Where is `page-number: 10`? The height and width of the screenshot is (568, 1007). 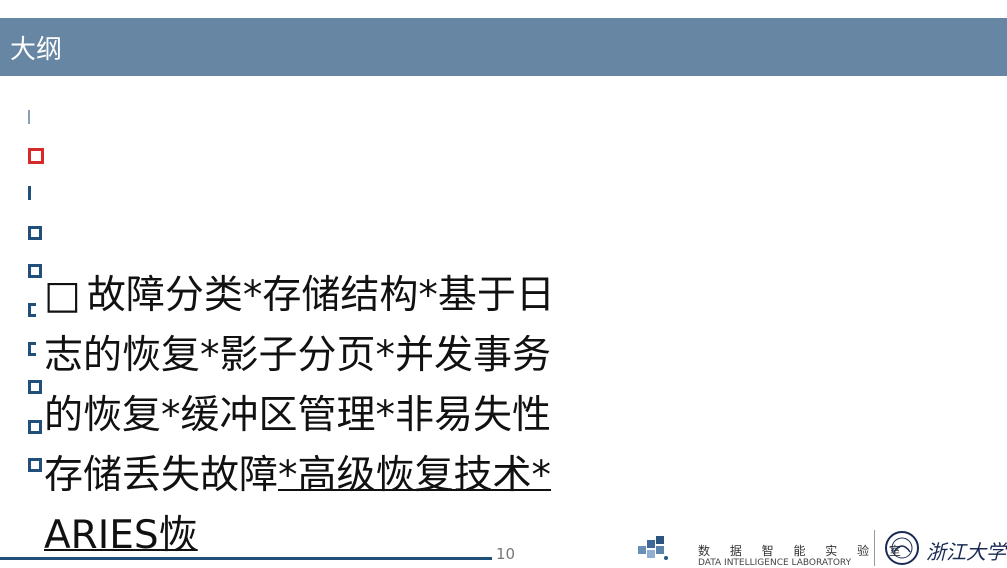
page-number: 10 is located at coordinates (506, 554).